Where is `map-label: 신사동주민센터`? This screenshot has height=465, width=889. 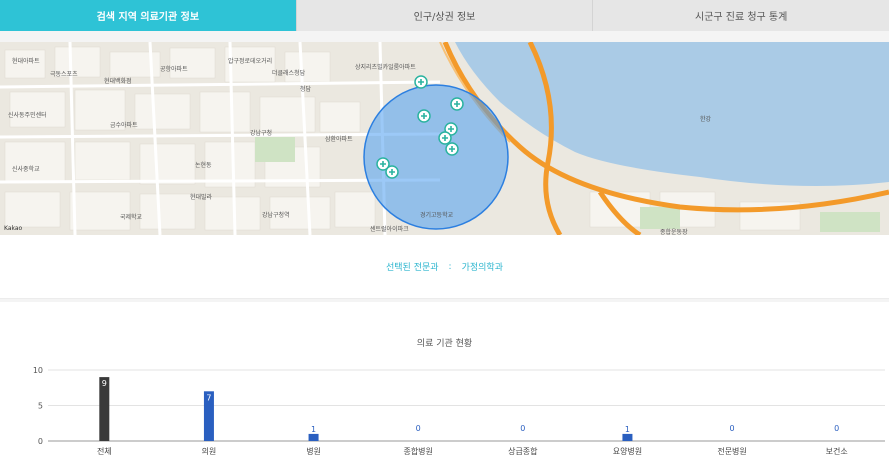
map-label: 신사동주민센터 is located at coordinates (27, 115).